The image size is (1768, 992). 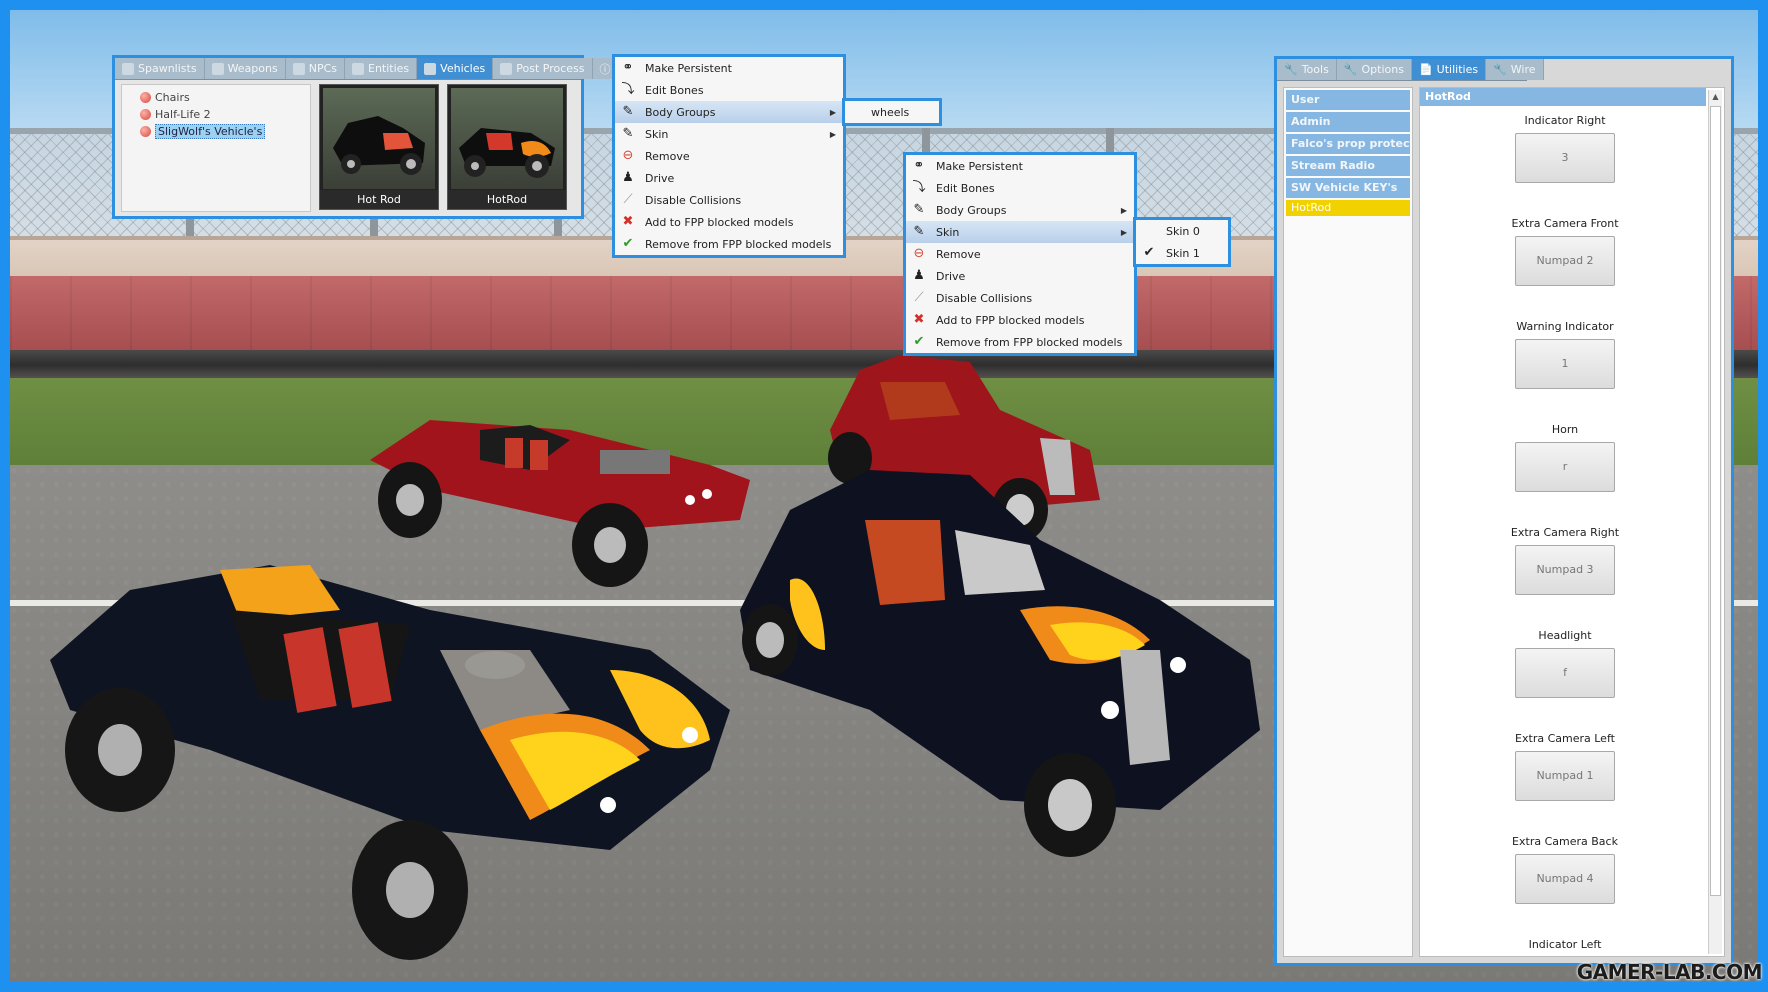 I want to click on tree-item-chairs: Chairs, so click(x=216, y=97).